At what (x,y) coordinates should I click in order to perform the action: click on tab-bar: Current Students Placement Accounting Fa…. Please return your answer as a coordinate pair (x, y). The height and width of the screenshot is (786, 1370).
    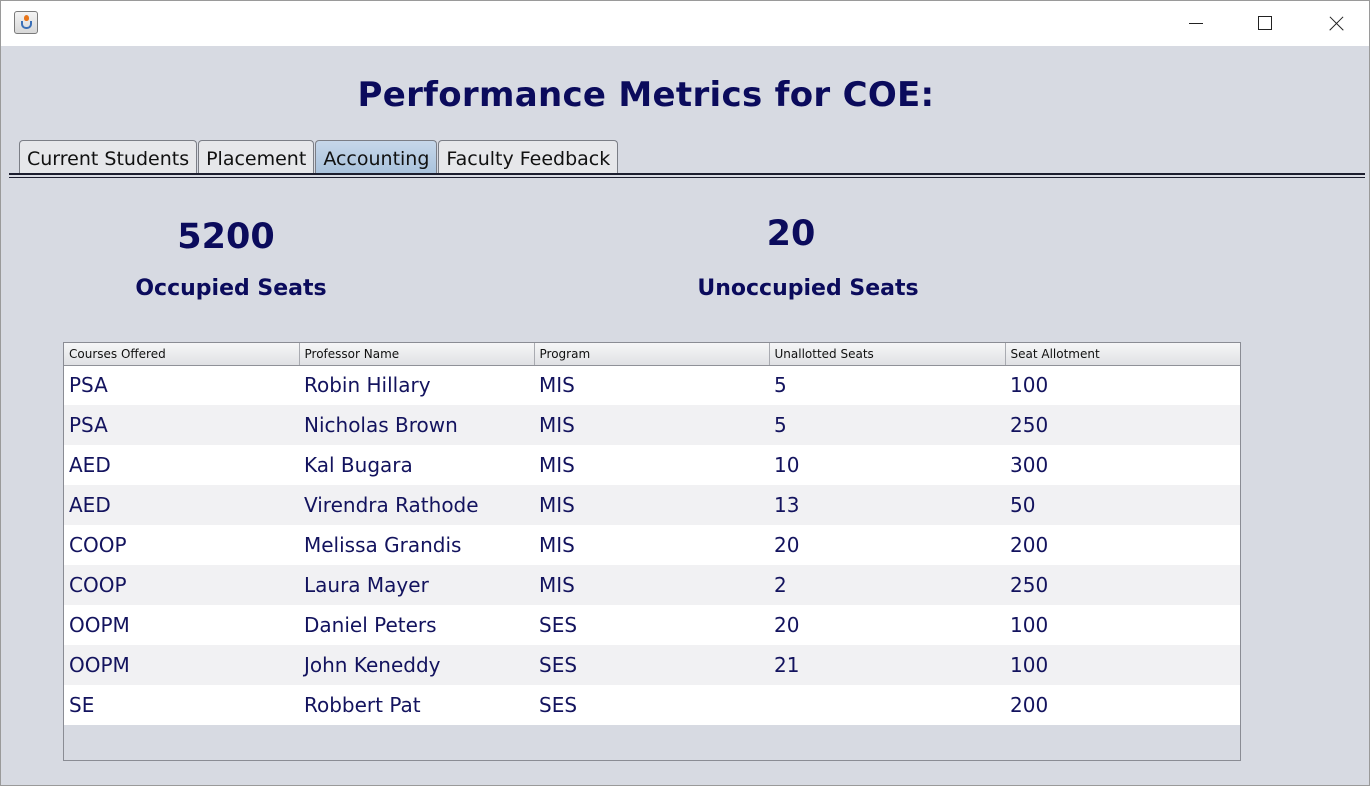
    Looking at the image, I should click on (319, 157).